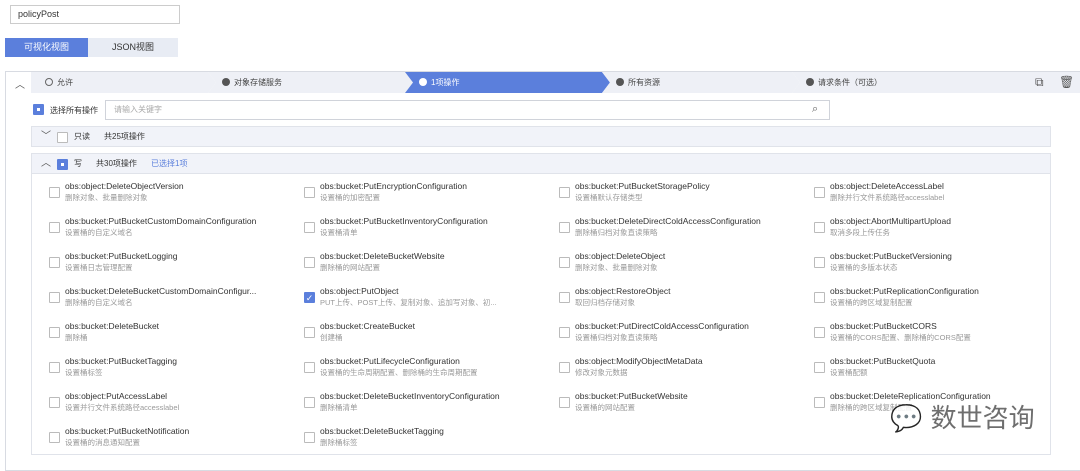 The image size is (1080, 471). What do you see at coordinates (310, 82) in the screenshot?
I see `step-service: 对象存储服务` at bounding box center [310, 82].